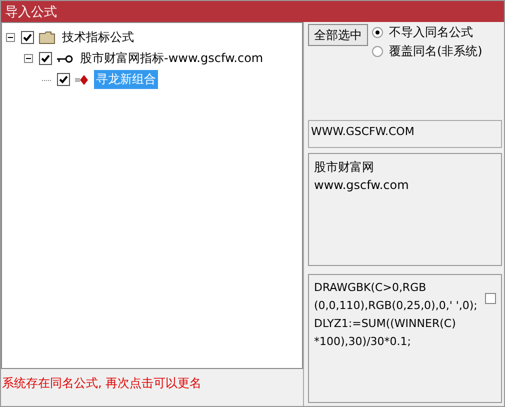 The image size is (505, 407). Describe the element at coordinates (65, 59) in the screenshot. I see `key-icon` at that location.